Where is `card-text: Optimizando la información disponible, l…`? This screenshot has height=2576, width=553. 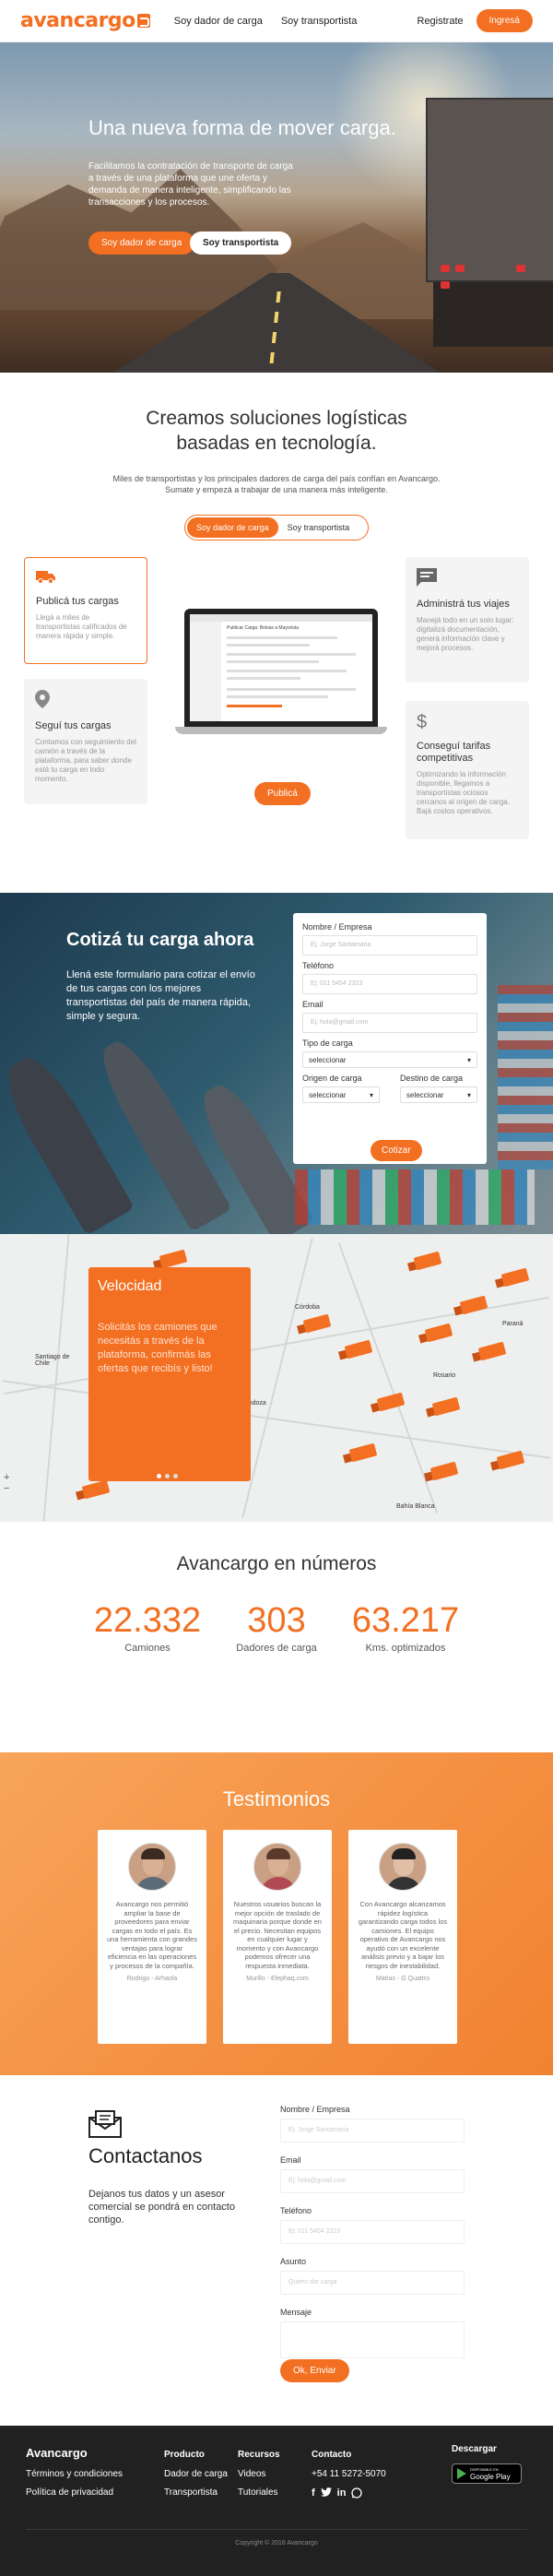
card-text: Optimizando la información disponible, l… is located at coordinates (463, 792).